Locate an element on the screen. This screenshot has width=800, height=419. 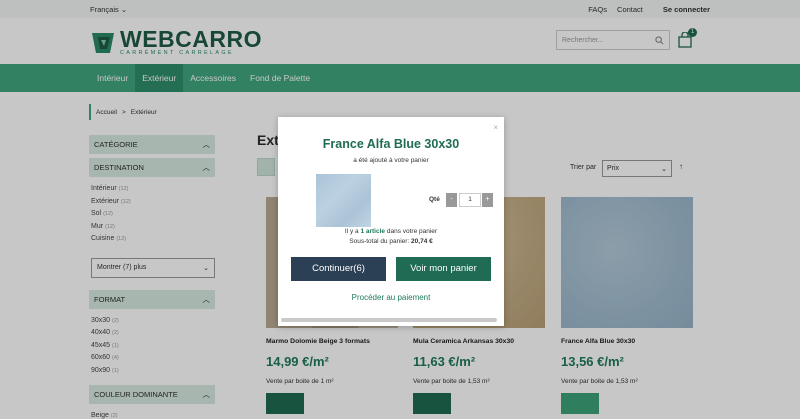
quantity-input: 1 is located at coordinates (470, 200).